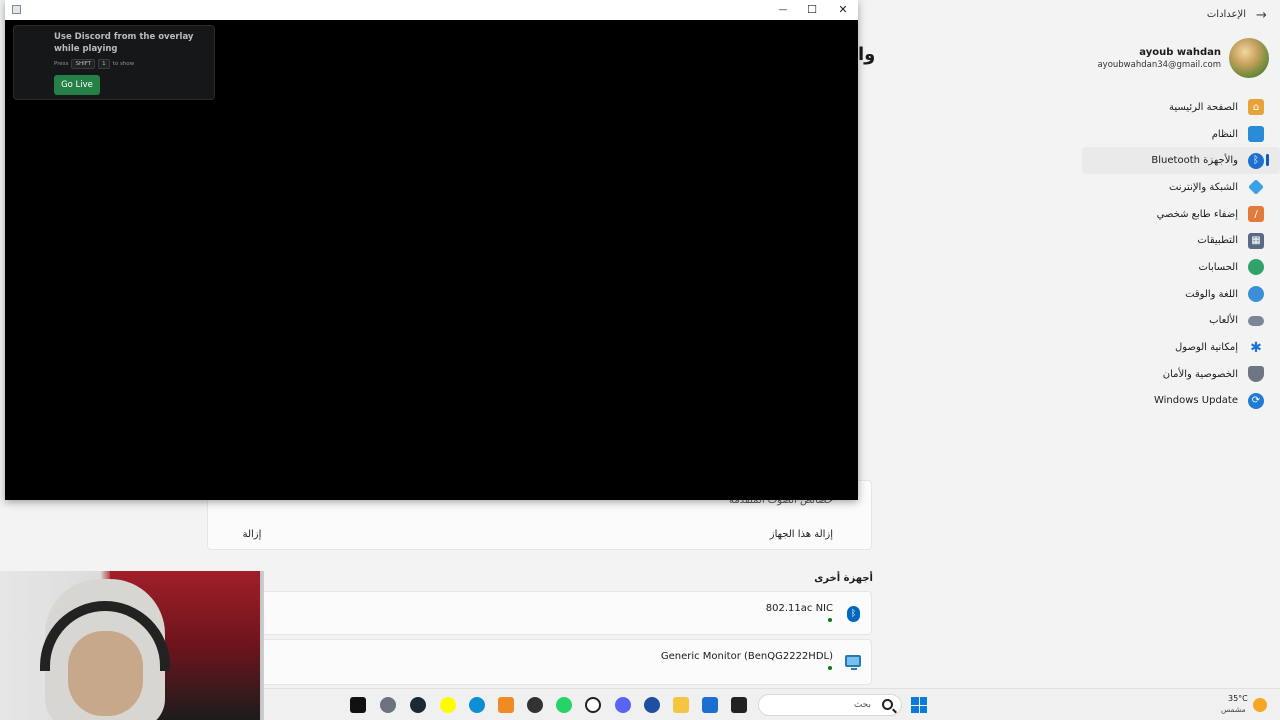 This screenshot has height=720, width=1280. What do you see at coordinates (104, 64) in the screenshot?
I see `kbd-1: 1` at bounding box center [104, 64].